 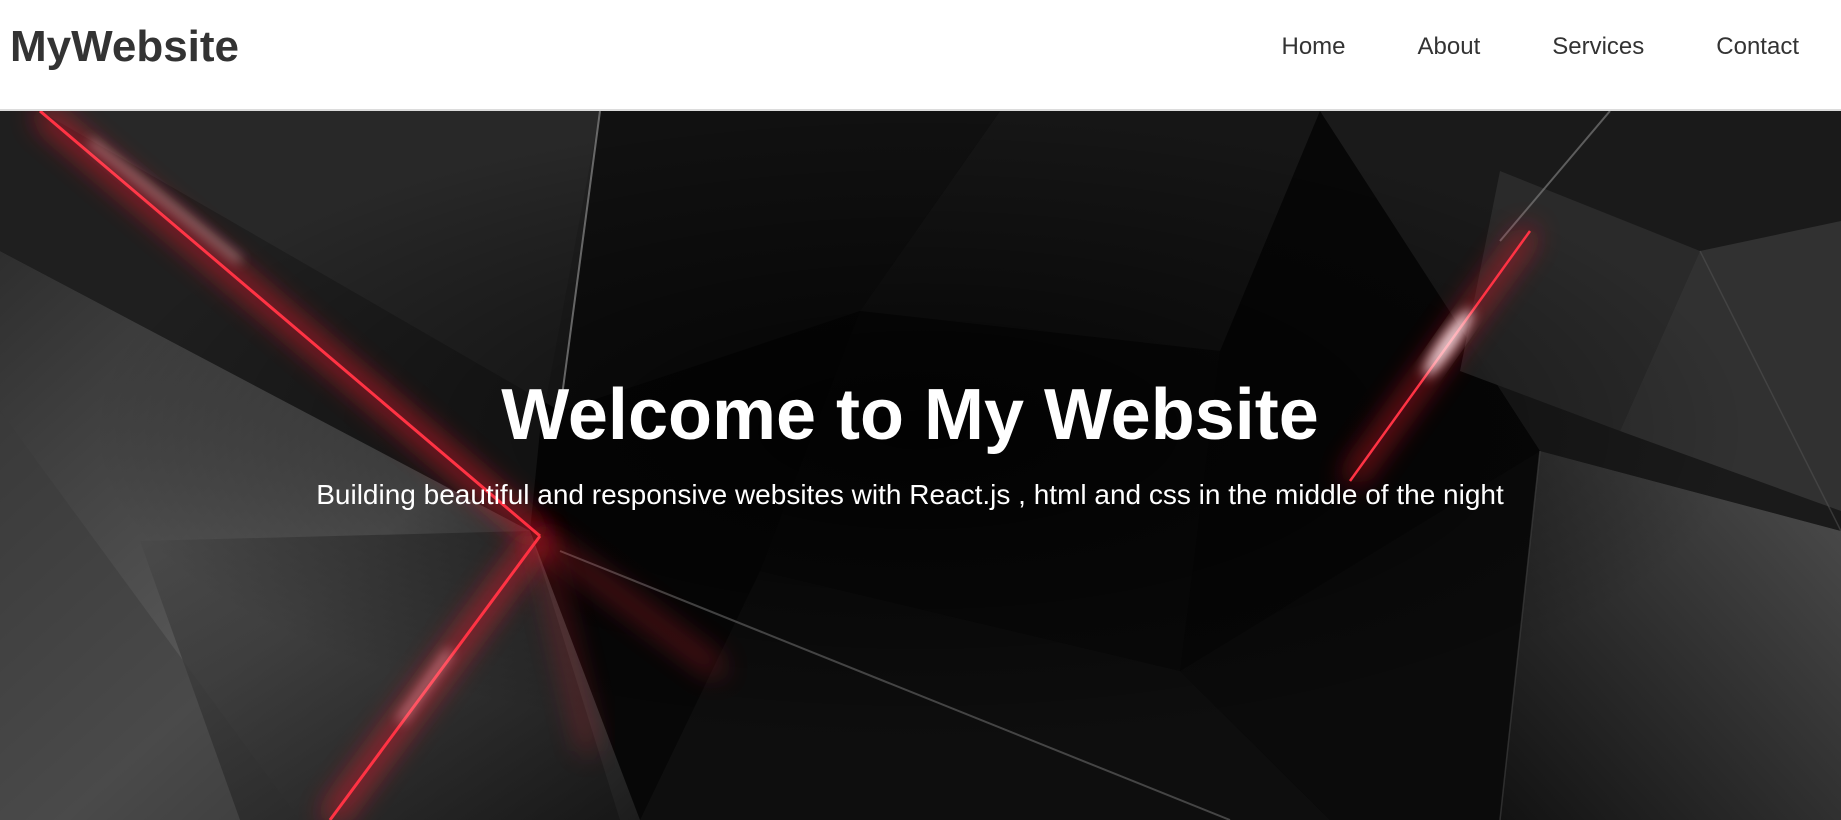 I want to click on nav-list: Home About Services Contact, so click(x=1505, y=47).